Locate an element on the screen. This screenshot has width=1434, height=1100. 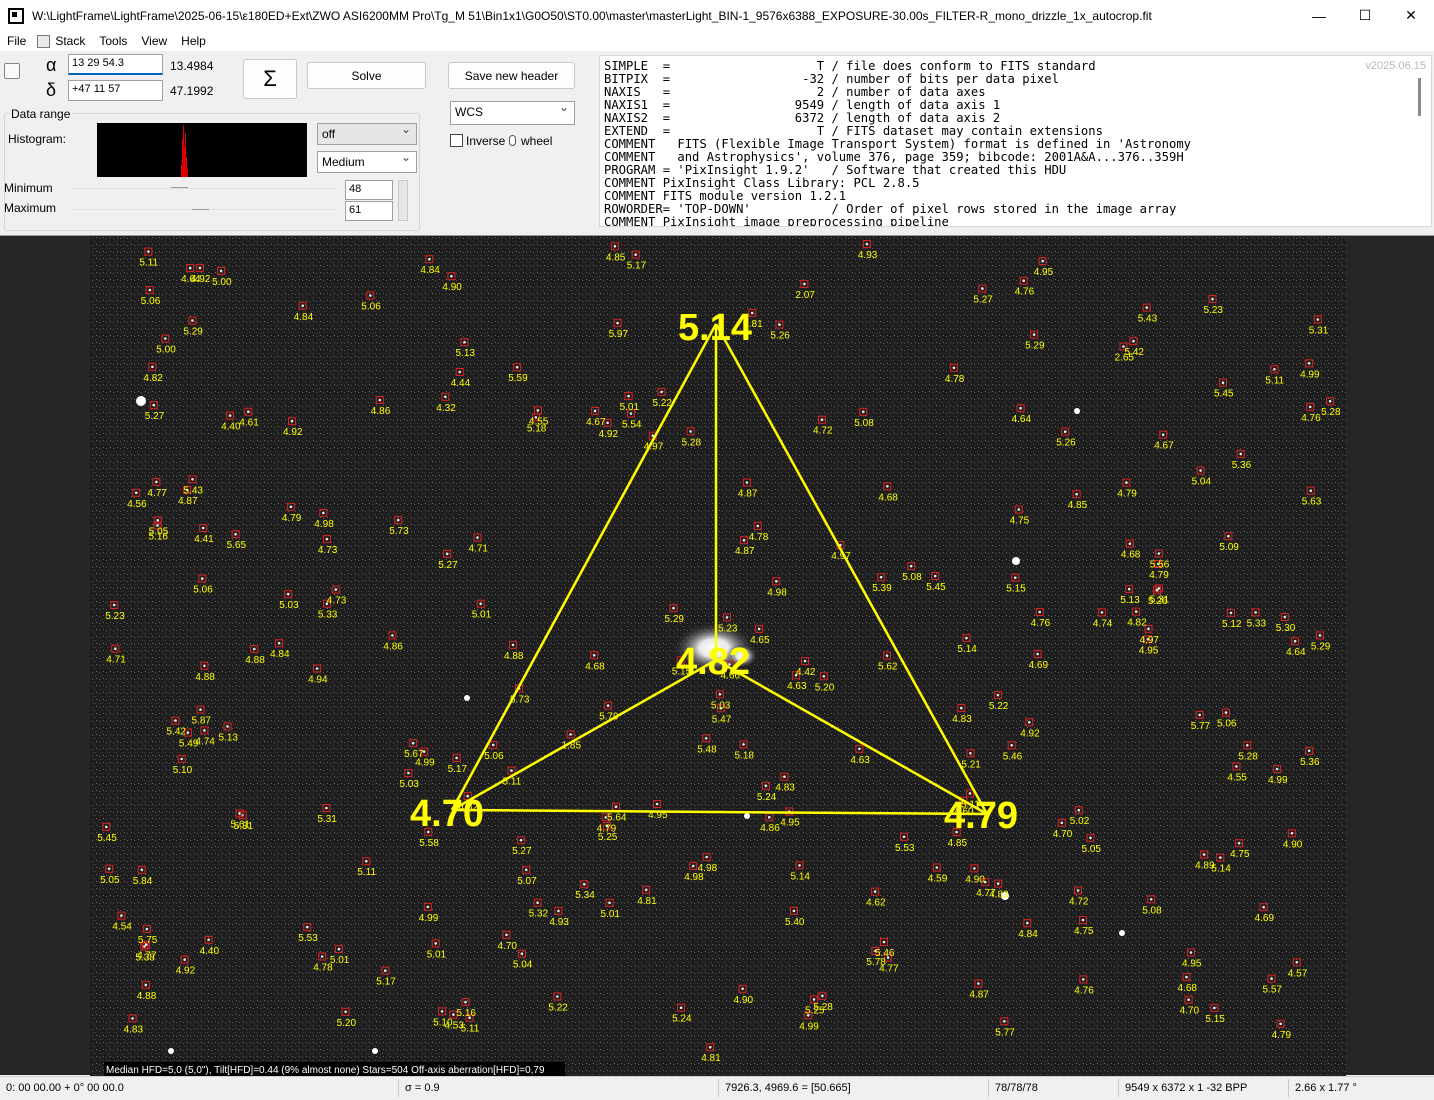
data-range-label: Data range is located at coordinates (41, 114).